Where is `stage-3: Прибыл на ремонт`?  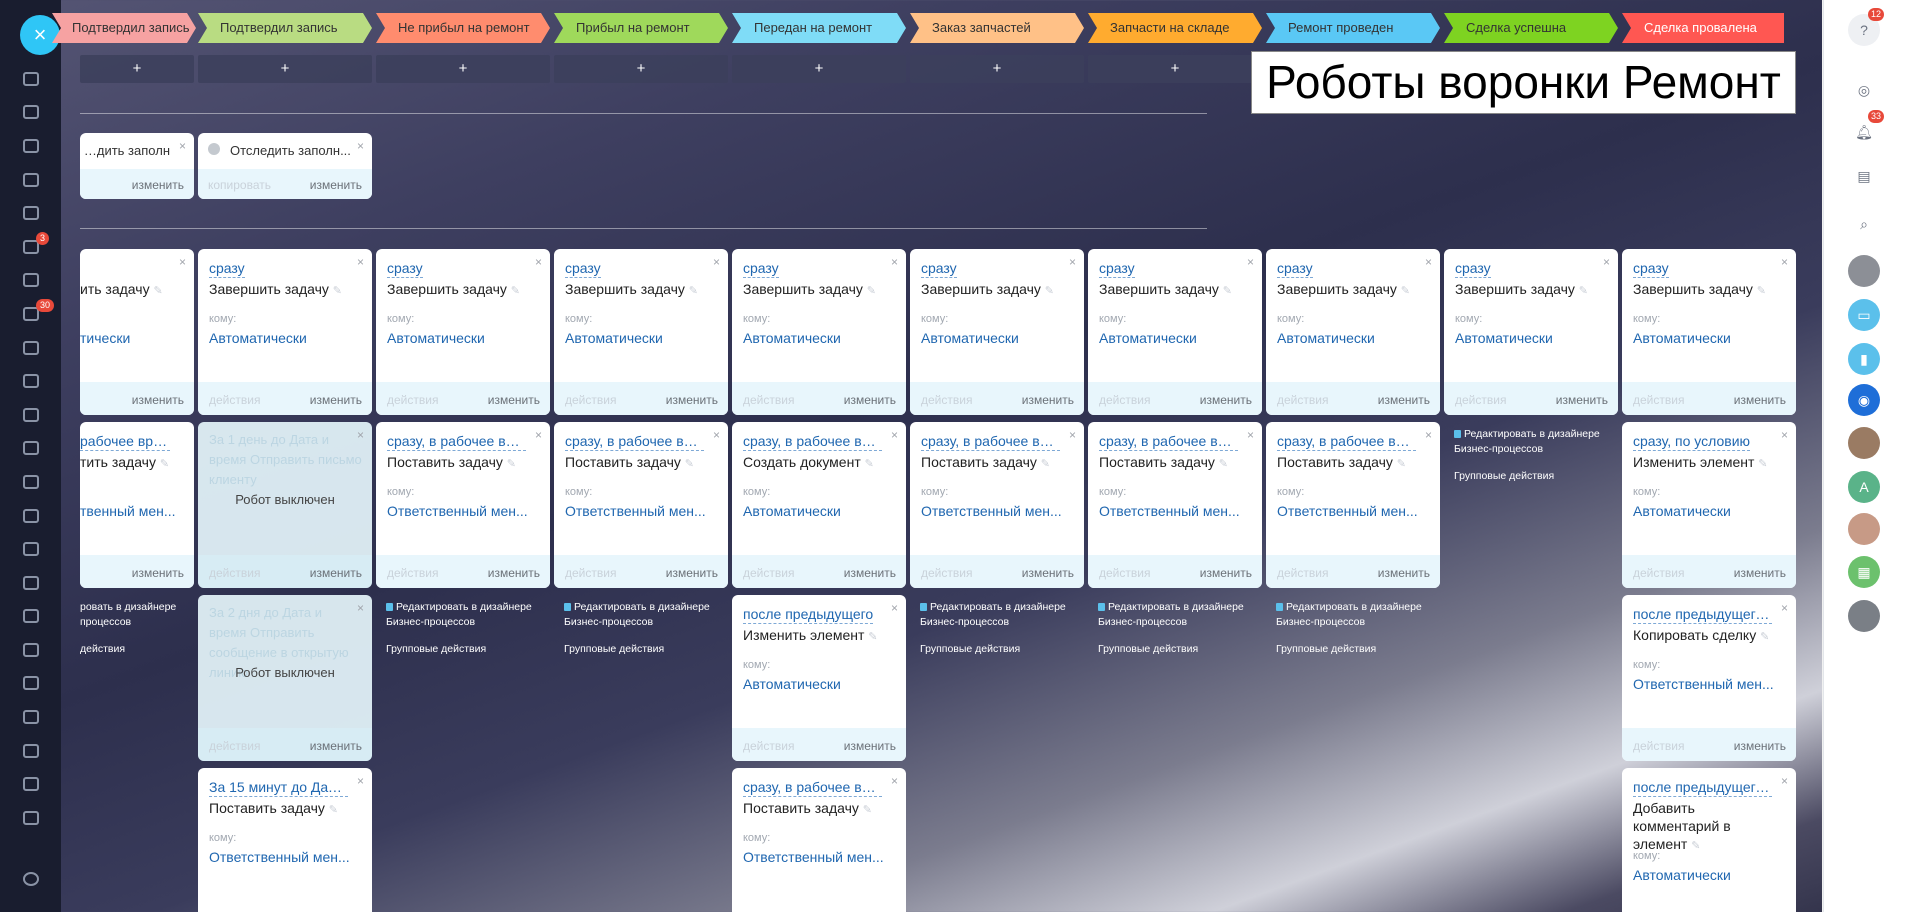
stage-3: Прибыл на ремонт is located at coordinates (641, 28).